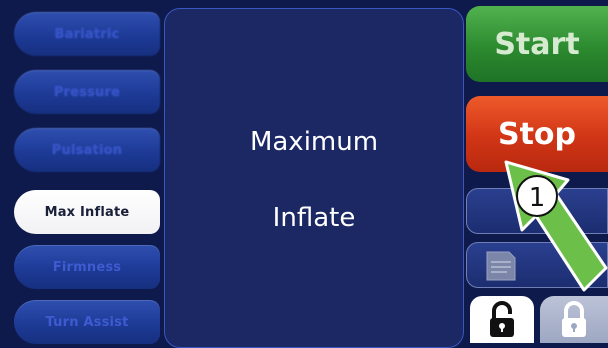 This screenshot has width=608, height=348. I want to click on callout-arrow: 1, so click(547, 225).